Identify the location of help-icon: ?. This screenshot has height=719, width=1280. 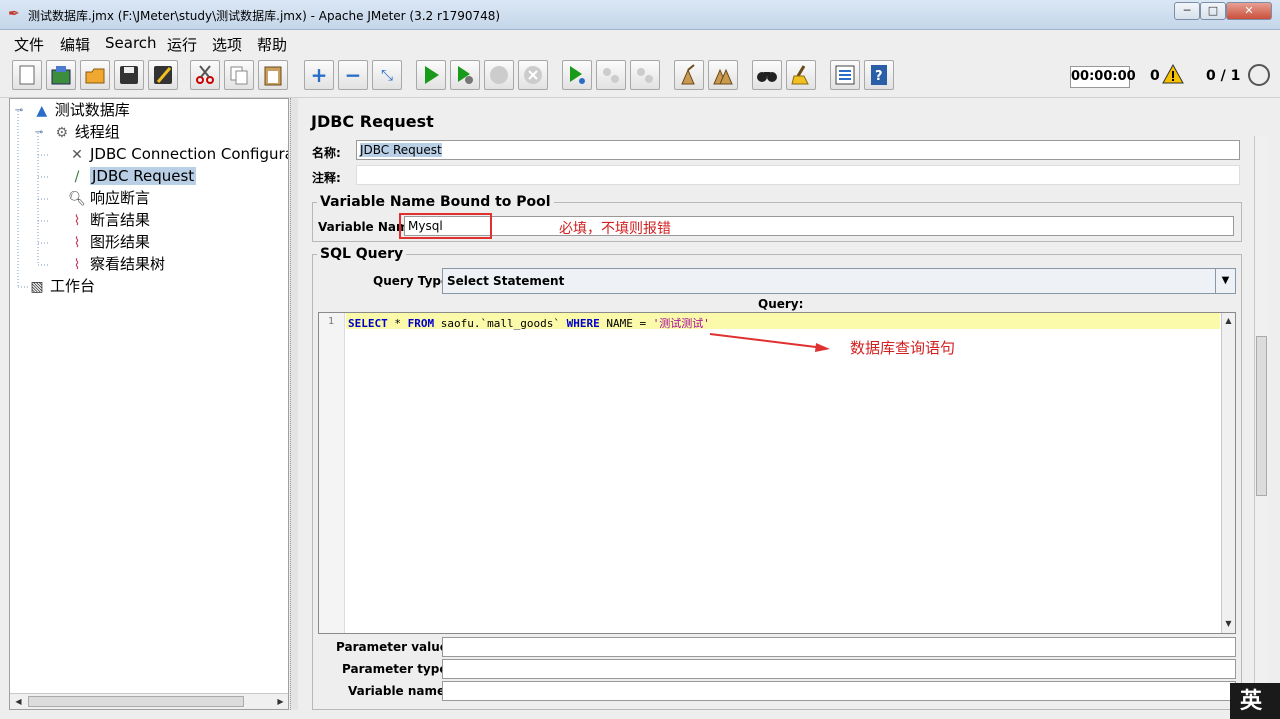
(879, 75).